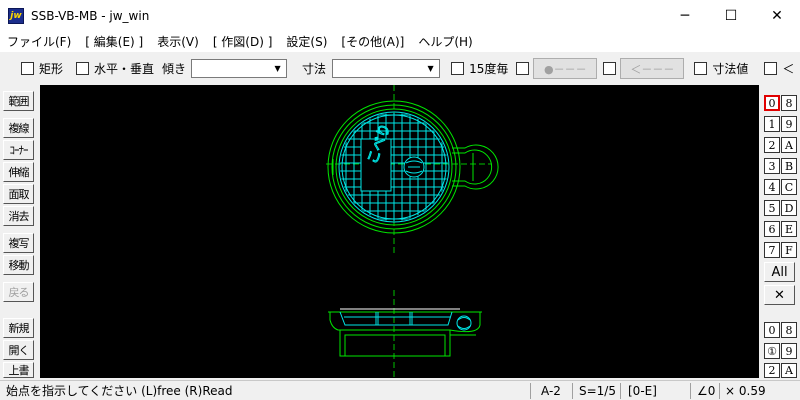 Image resolution: width=800 pixels, height=400 pixels. What do you see at coordinates (18, 328) in the screenshot?
I see `tool-new-button: 新規` at bounding box center [18, 328].